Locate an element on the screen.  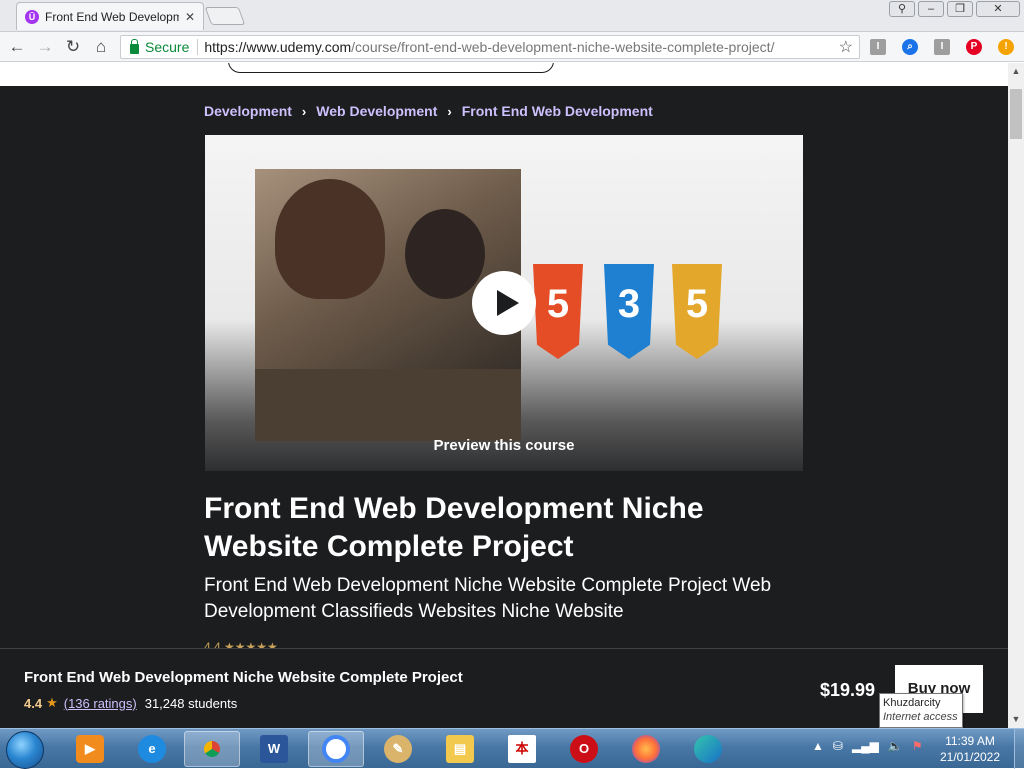
profile-icon: ⚲ is located at coordinates (902, 9).